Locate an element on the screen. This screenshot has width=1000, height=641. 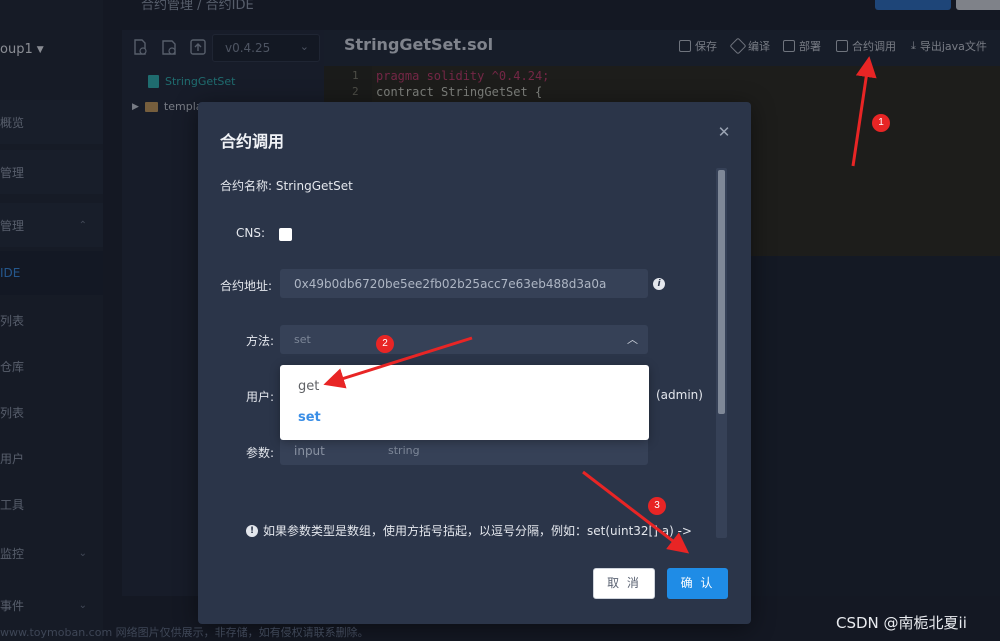
contract-name-value: StringGetSet is located at coordinates (314, 186).